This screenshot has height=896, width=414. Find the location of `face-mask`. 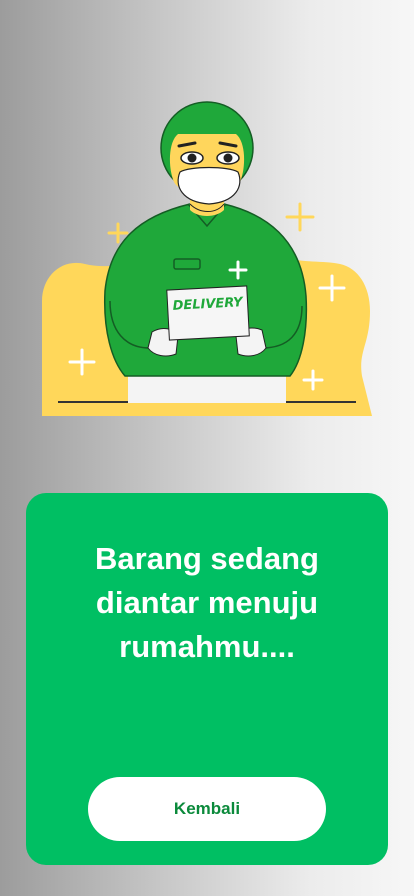

face-mask is located at coordinates (209, 185).